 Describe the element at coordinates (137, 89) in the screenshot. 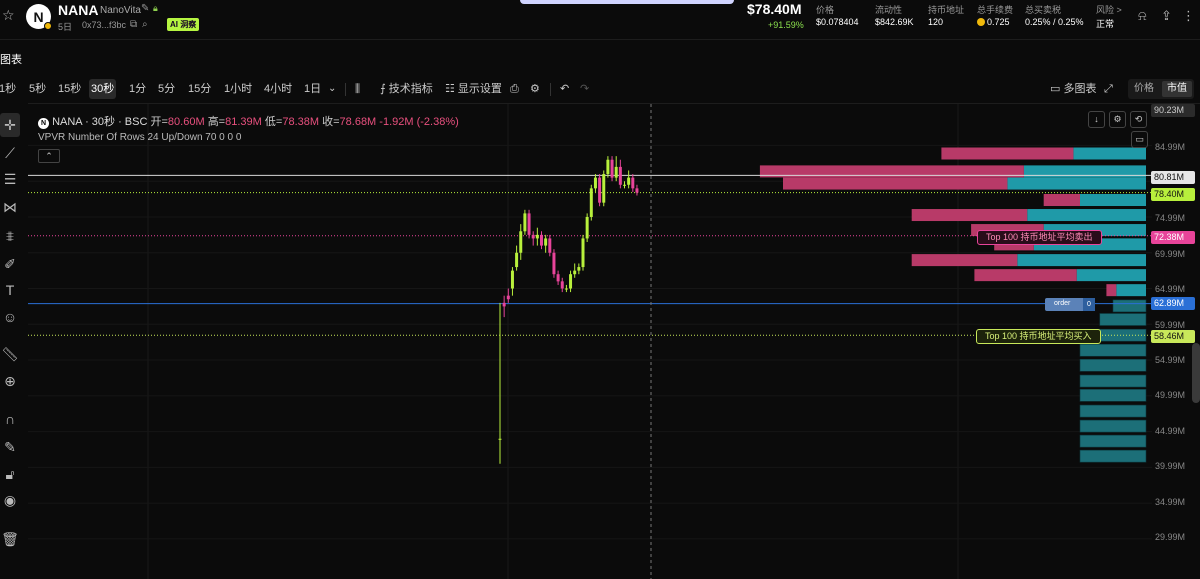

I see `interval-1m: 1分` at that location.